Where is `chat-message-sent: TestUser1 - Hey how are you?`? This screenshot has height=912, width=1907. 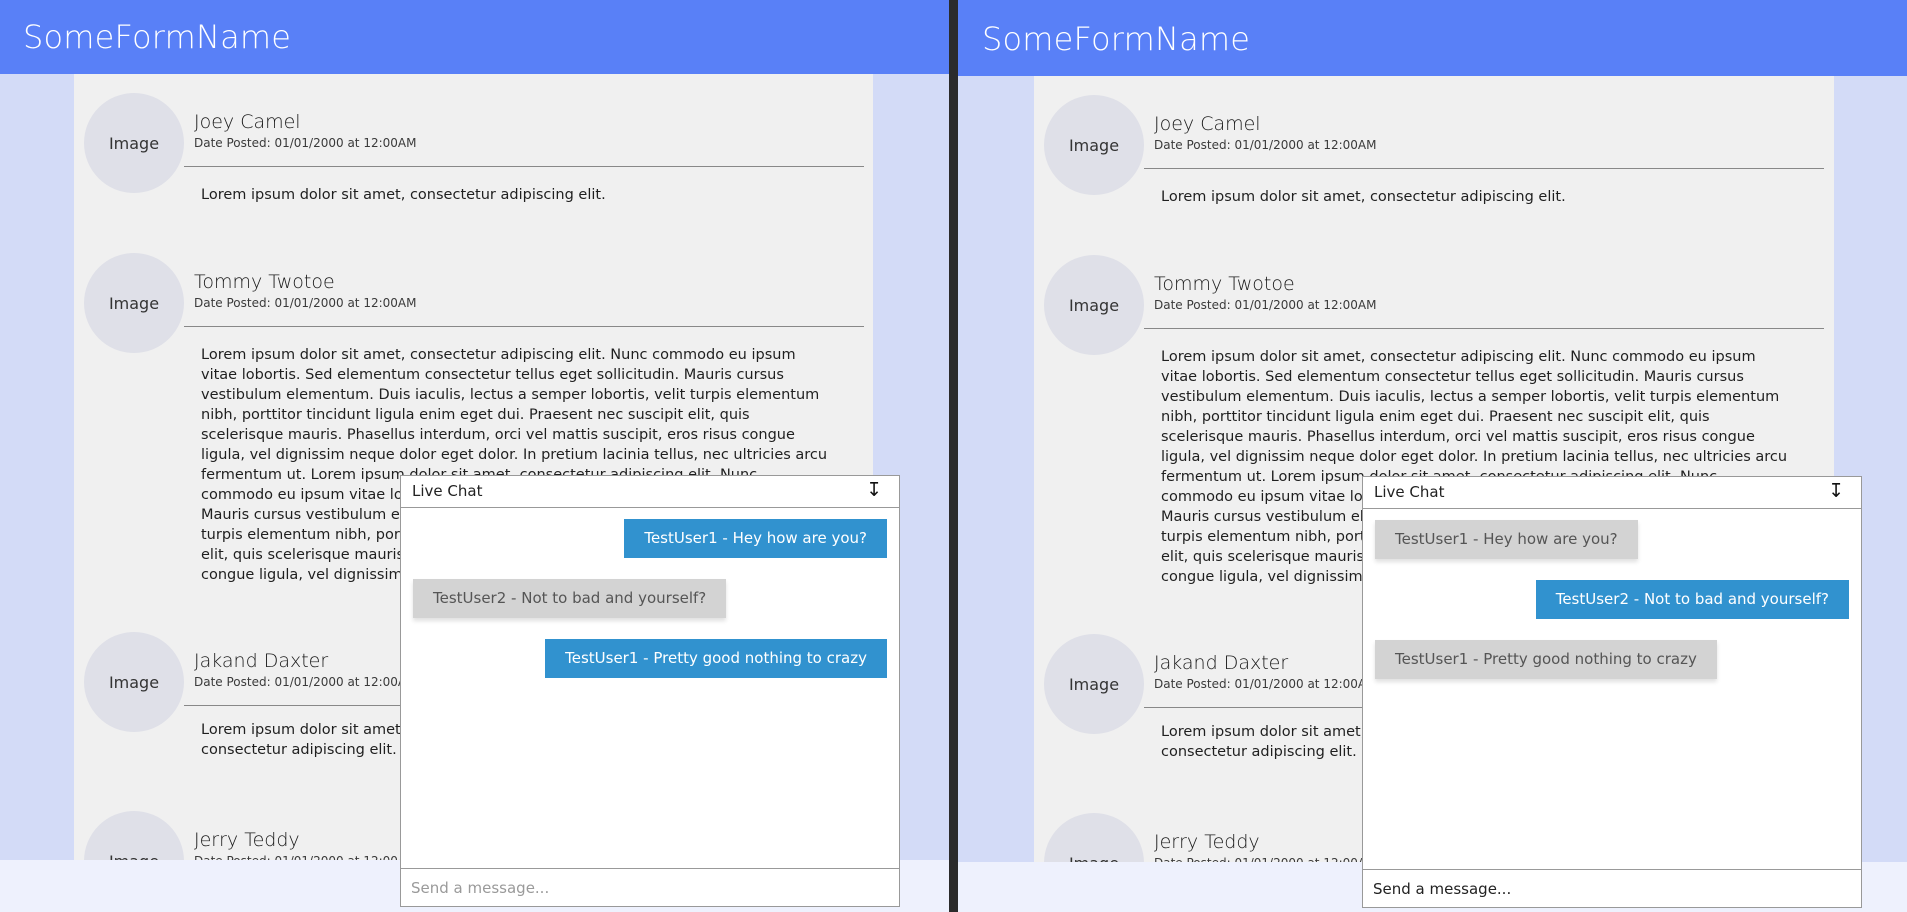 chat-message-sent: TestUser1 - Hey how are you? is located at coordinates (755, 538).